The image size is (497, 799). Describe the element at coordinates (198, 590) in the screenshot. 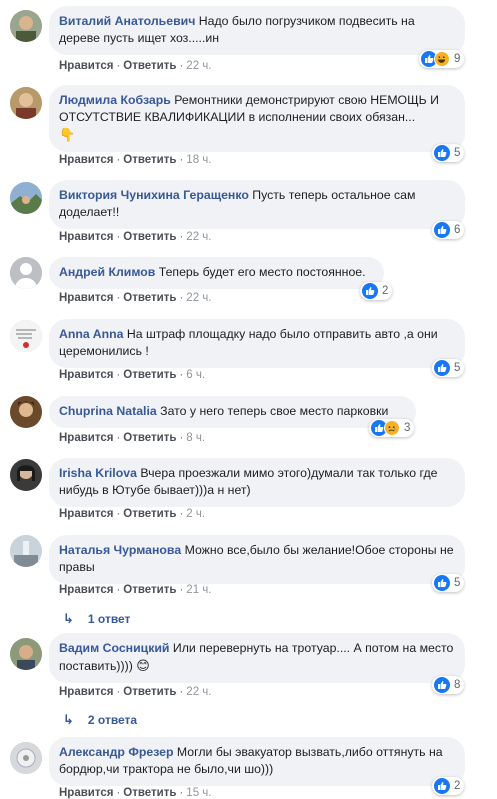

I see `comment-time: 21 ч.` at that location.